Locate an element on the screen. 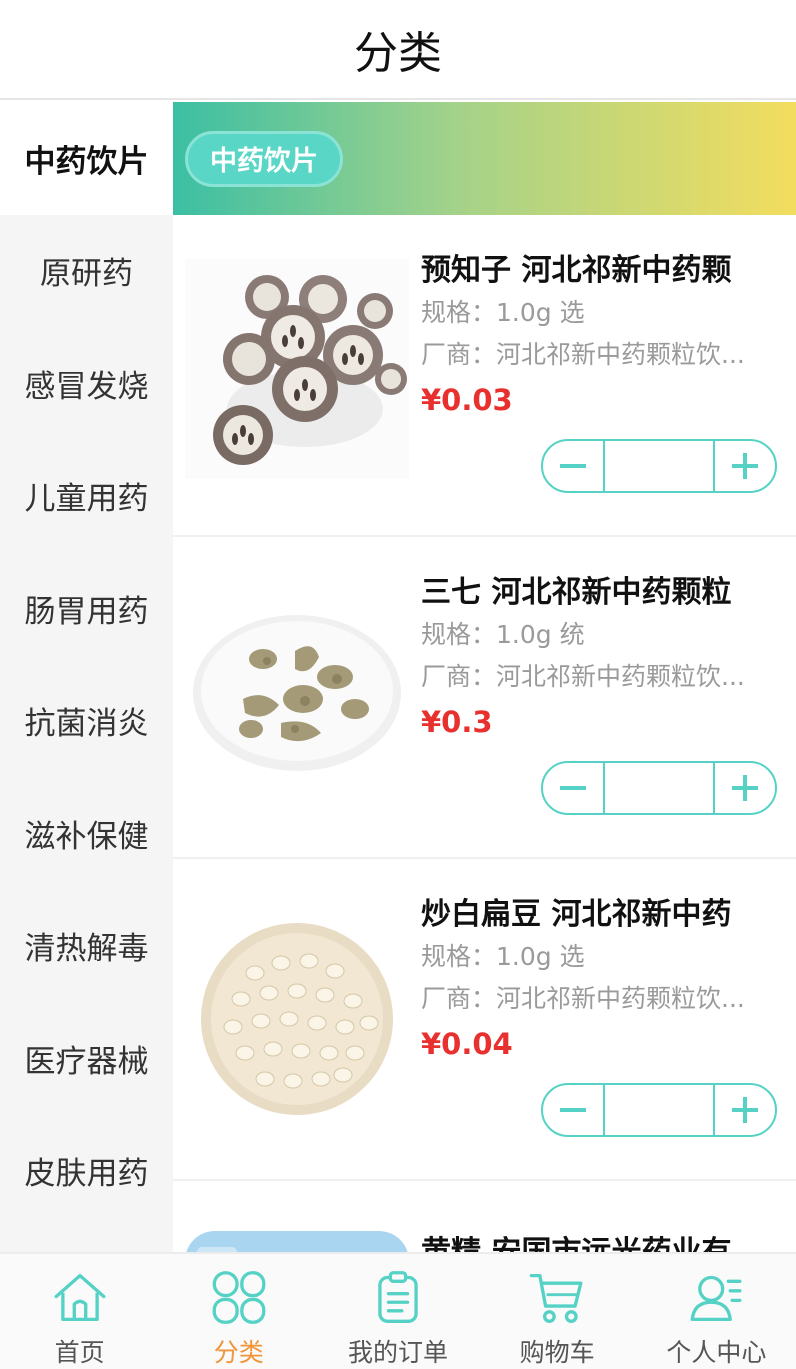 Image resolution: width=796 pixels, height=1369 pixels. tab-category: 分类 is located at coordinates (238, 1311).